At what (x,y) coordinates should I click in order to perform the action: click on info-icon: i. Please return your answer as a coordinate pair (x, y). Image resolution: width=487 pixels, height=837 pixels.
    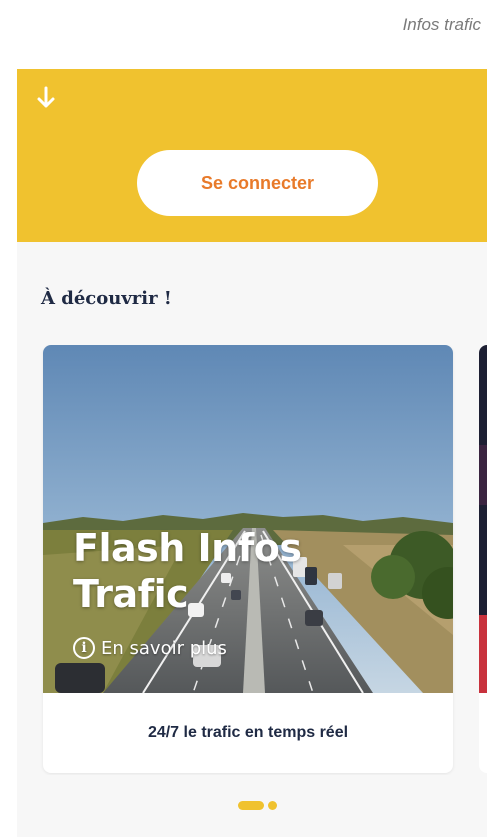
    Looking at the image, I should click on (84, 648).